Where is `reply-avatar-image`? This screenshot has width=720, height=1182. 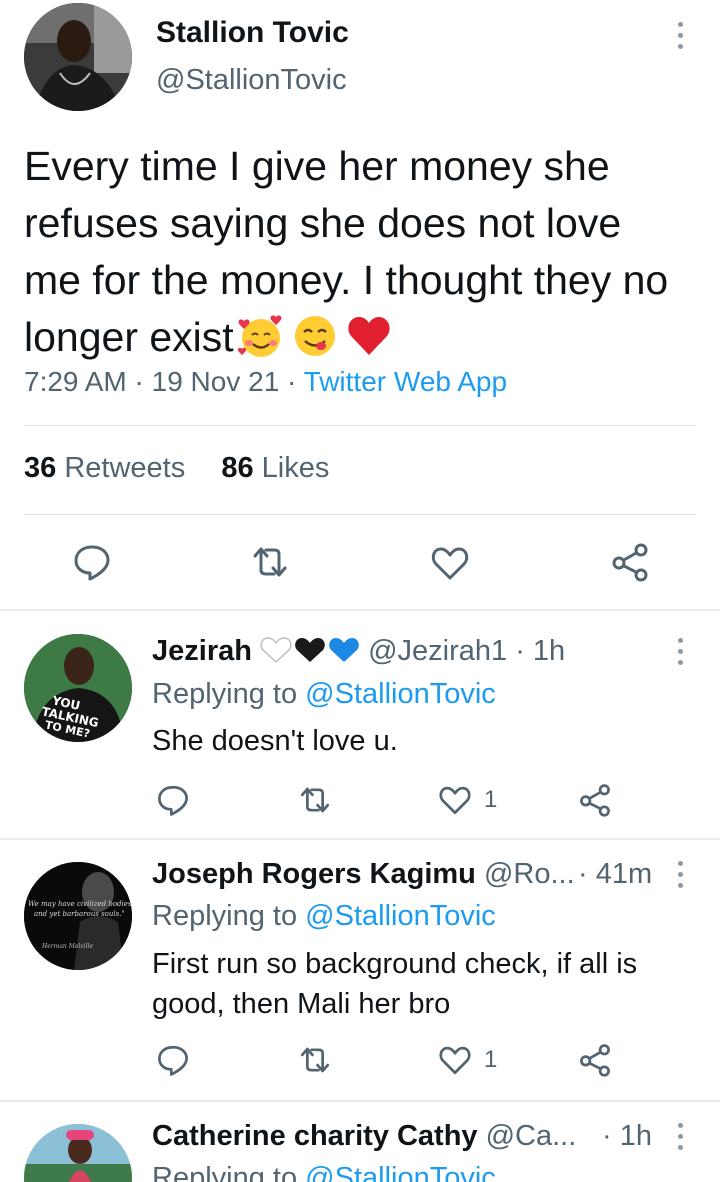
reply-avatar-image is located at coordinates (78, 1153).